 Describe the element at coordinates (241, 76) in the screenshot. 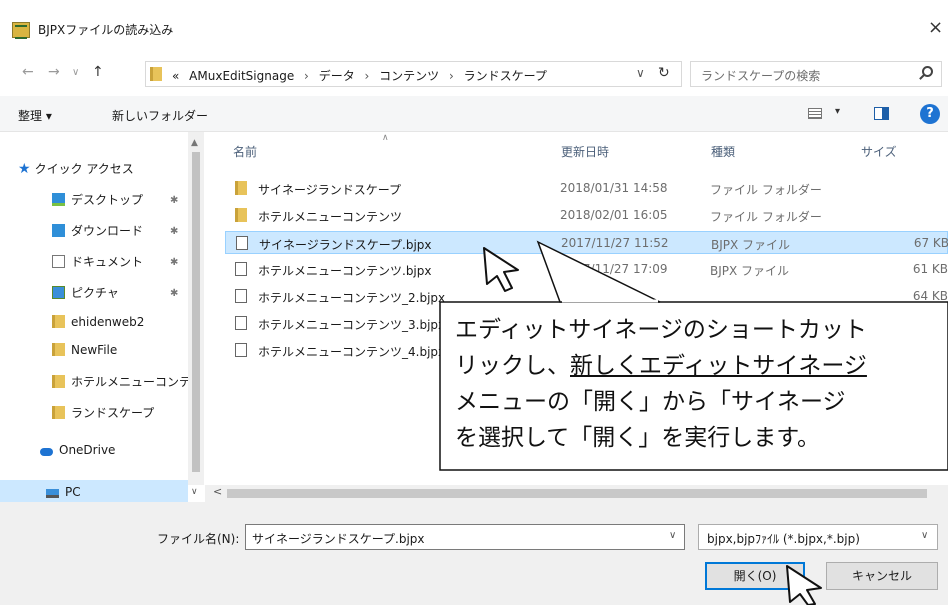

I see `breadcrumb-item: AMuxEditSignage` at that location.